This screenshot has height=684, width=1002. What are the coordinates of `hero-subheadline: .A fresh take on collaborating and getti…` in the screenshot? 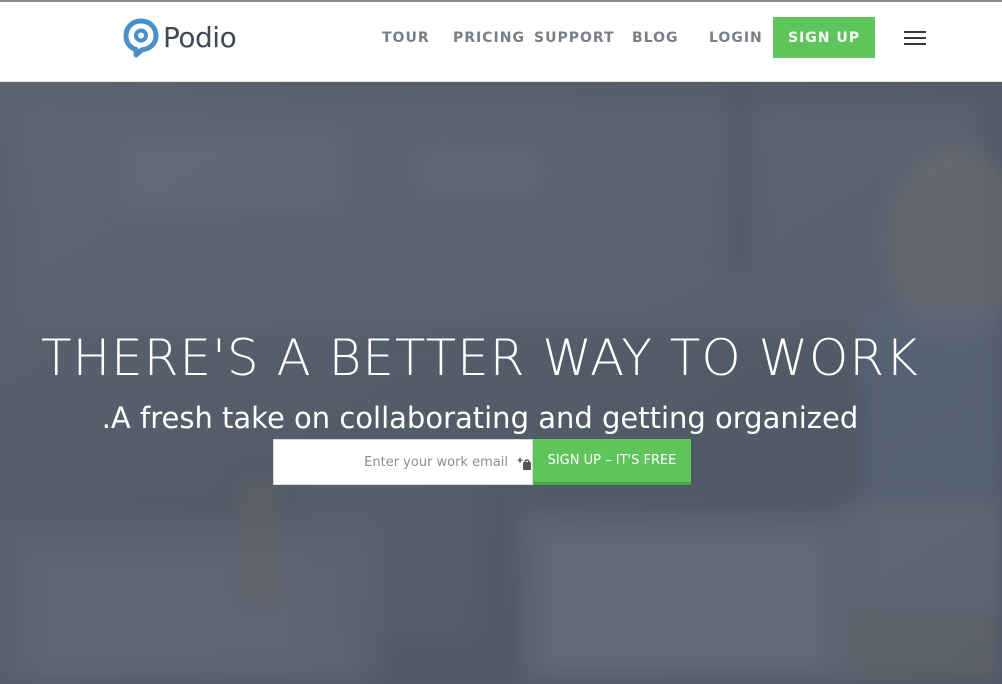 It's located at (480, 418).